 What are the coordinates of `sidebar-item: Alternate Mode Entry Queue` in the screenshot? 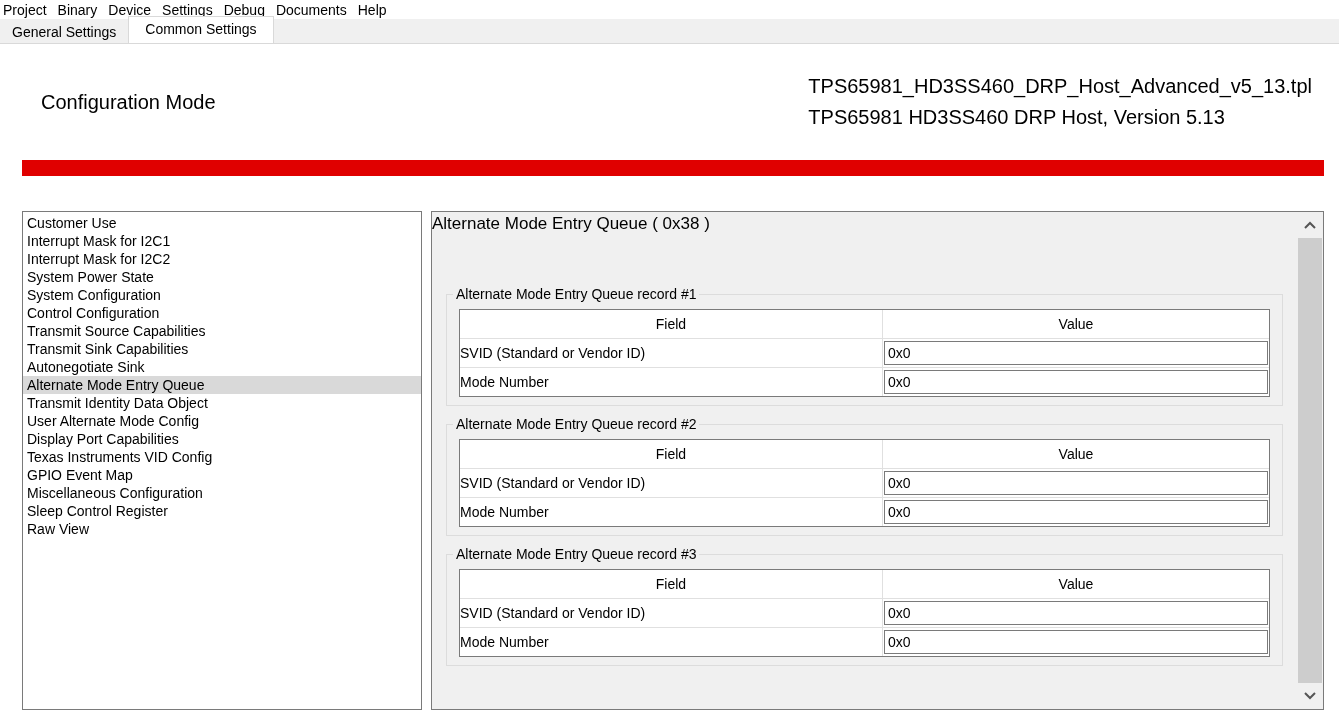 It's located at (222, 385).